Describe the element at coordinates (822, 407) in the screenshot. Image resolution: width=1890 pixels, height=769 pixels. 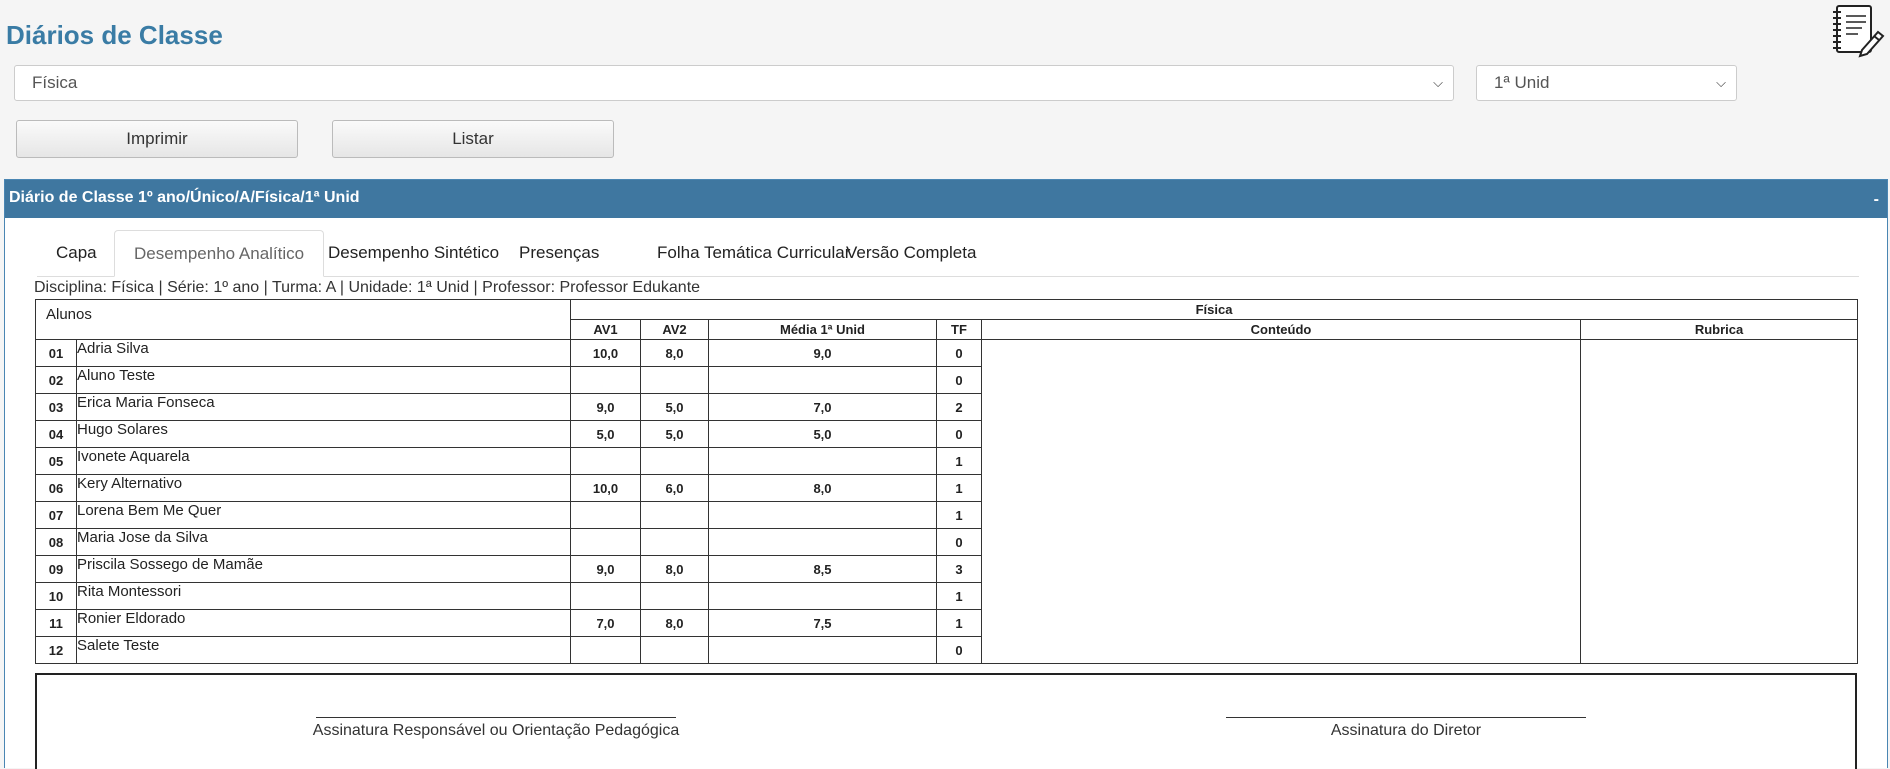
I see `average-cell: 7,0` at that location.